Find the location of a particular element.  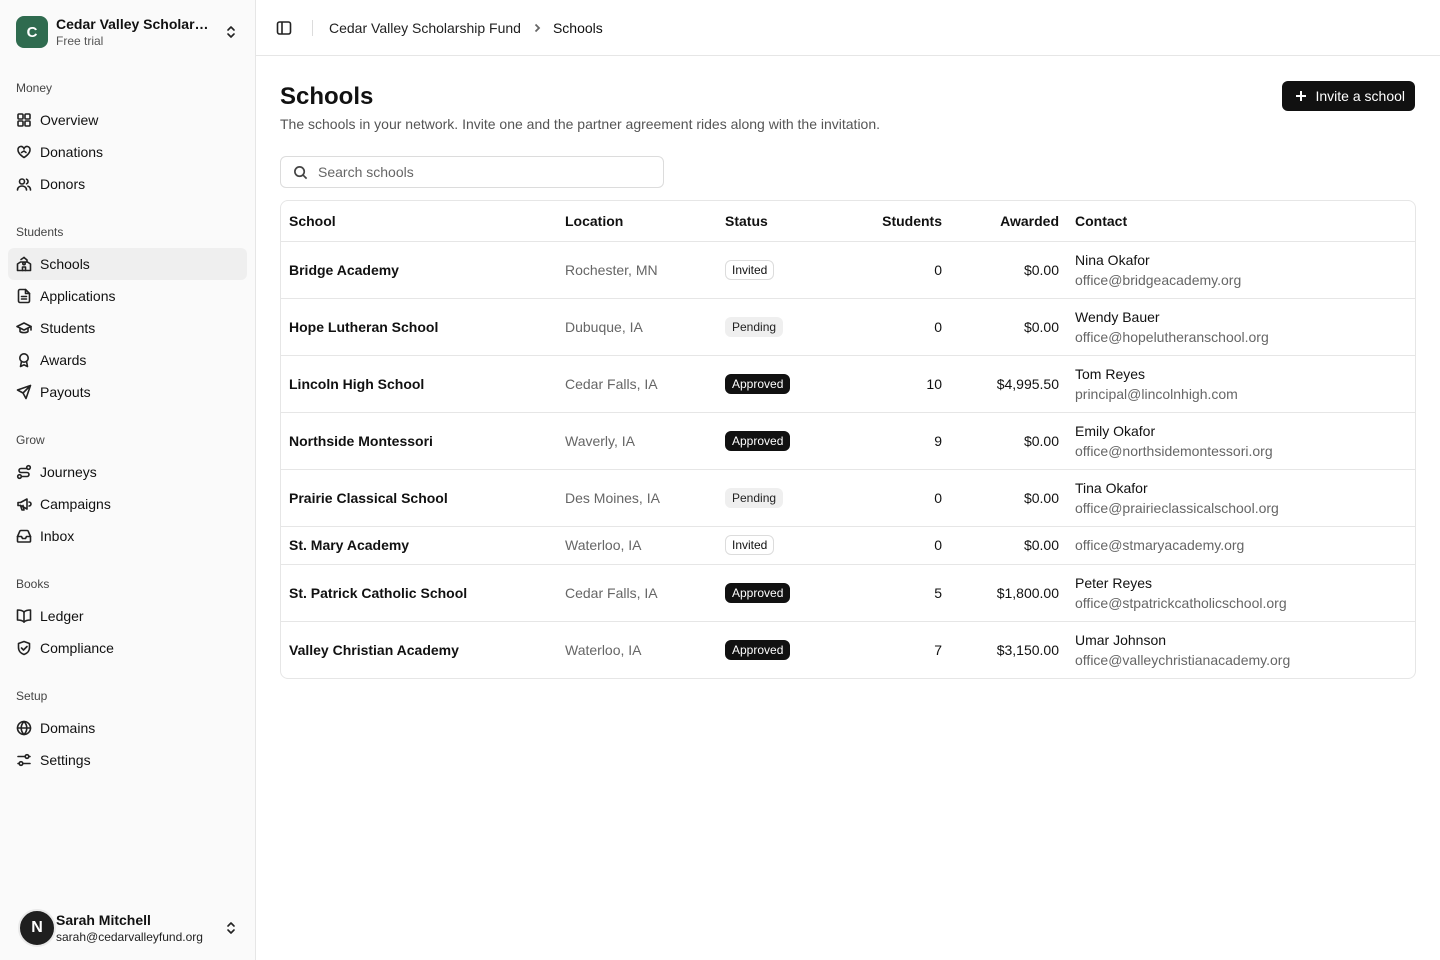

sidebar-item-label: Ledger is located at coordinates (62, 616).